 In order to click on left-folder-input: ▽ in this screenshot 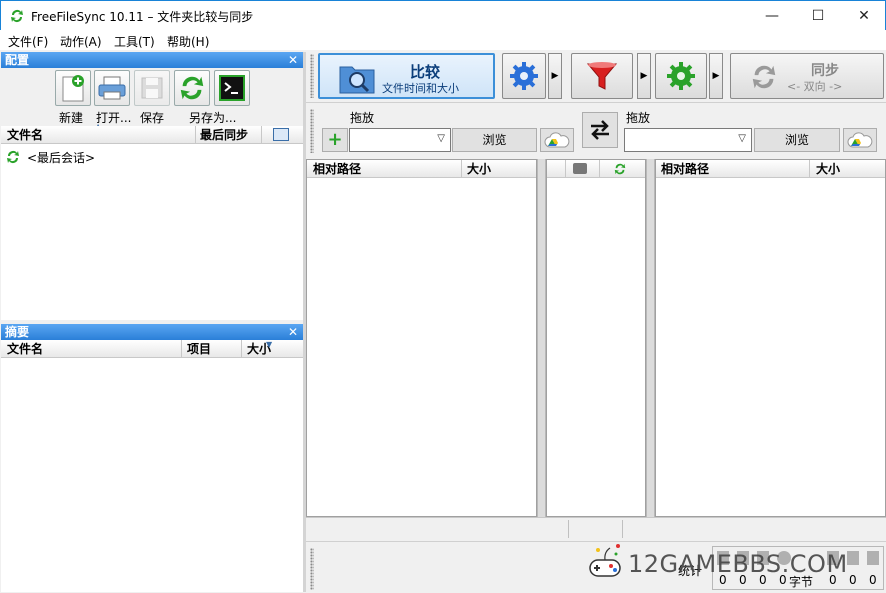, I will do `click(400, 140)`.